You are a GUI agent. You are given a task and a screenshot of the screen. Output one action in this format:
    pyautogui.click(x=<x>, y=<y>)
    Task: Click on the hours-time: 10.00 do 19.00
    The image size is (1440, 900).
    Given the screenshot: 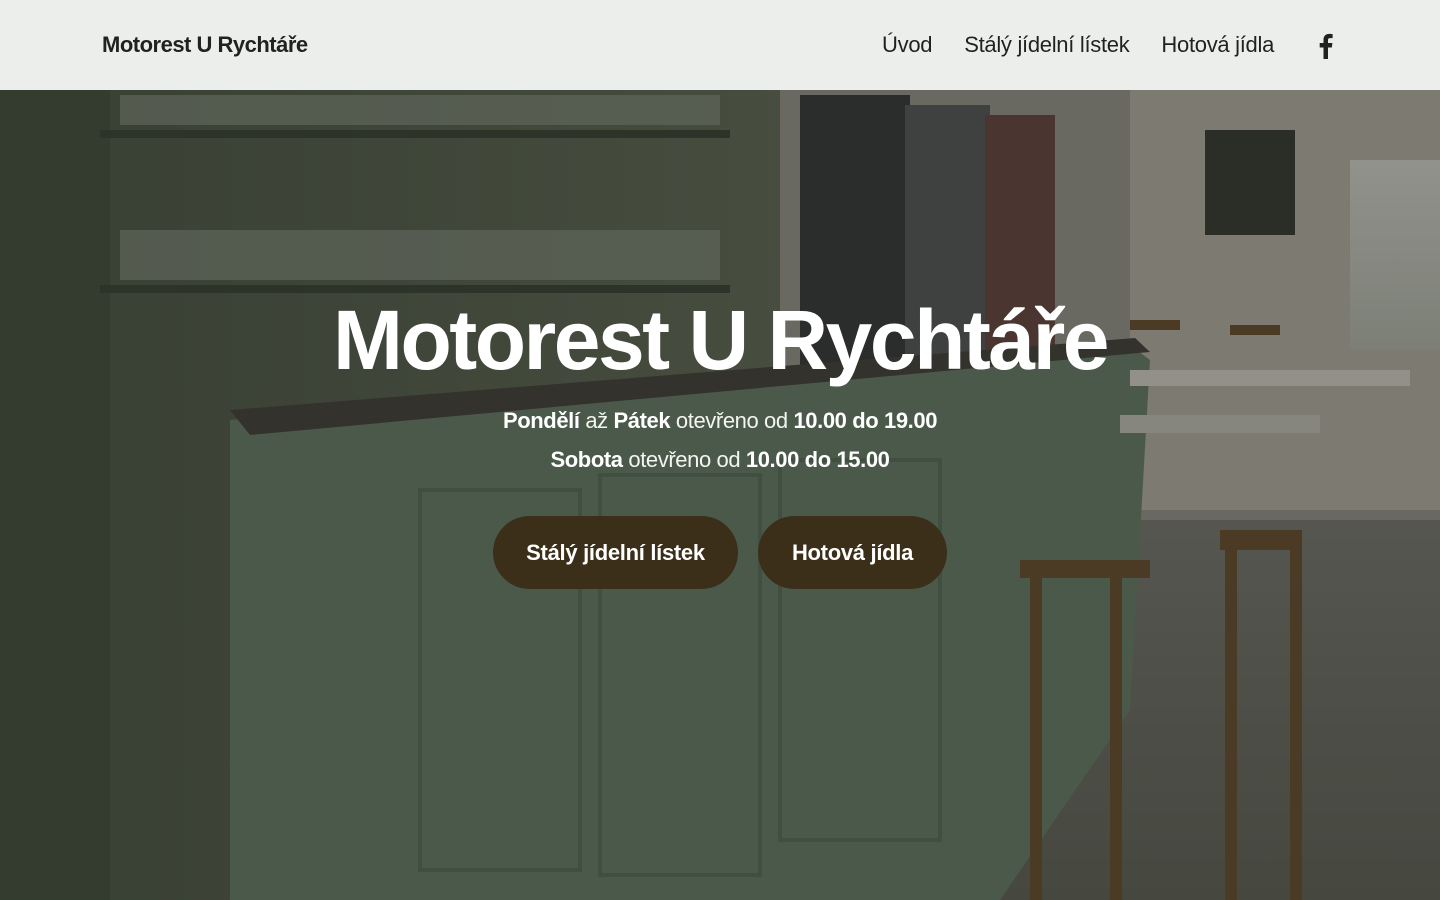 What is the action you would take?
    pyautogui.click(x=865, y=420)
    